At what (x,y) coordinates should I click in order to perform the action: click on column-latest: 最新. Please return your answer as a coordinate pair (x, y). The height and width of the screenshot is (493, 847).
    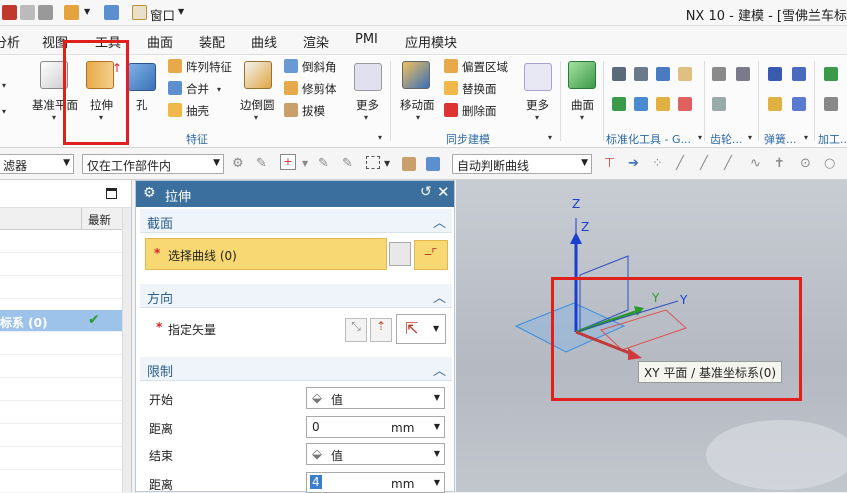
    Looking at the image, I should click on (99, 220).